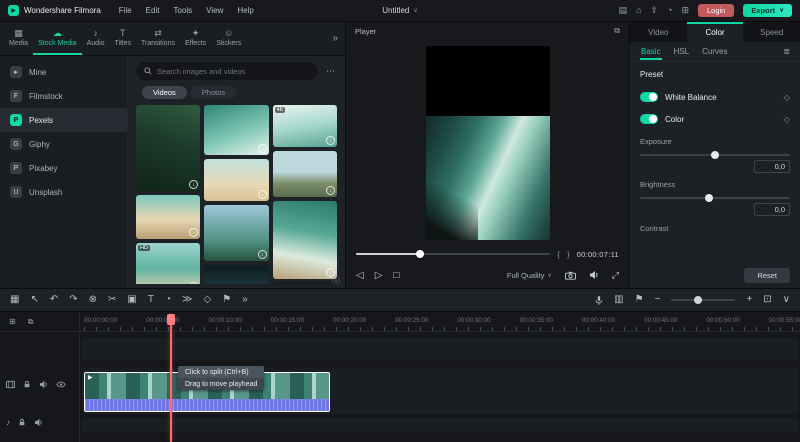 The height and width of the screenshot is (442, 800). I want to click on sidebar-item: P Pixabey, so click(63, 168).